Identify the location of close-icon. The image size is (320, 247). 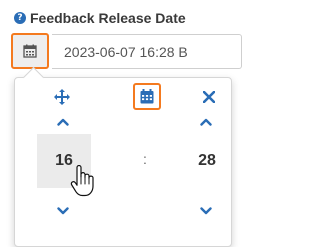
(209, 97).